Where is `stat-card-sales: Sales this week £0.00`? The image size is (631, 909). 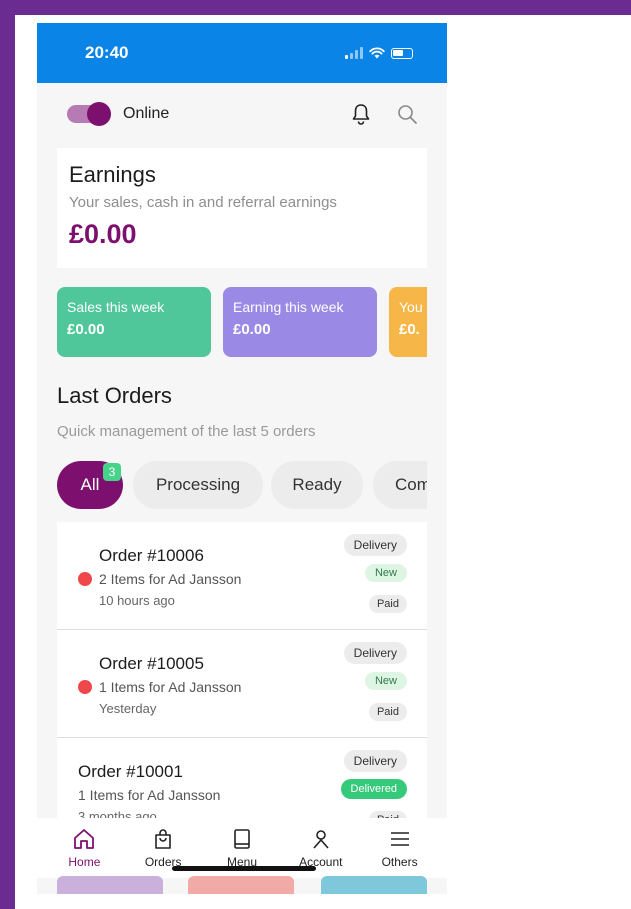
stat-card-sales: Sales this week £0.00 is located at coordinates (134, 322).